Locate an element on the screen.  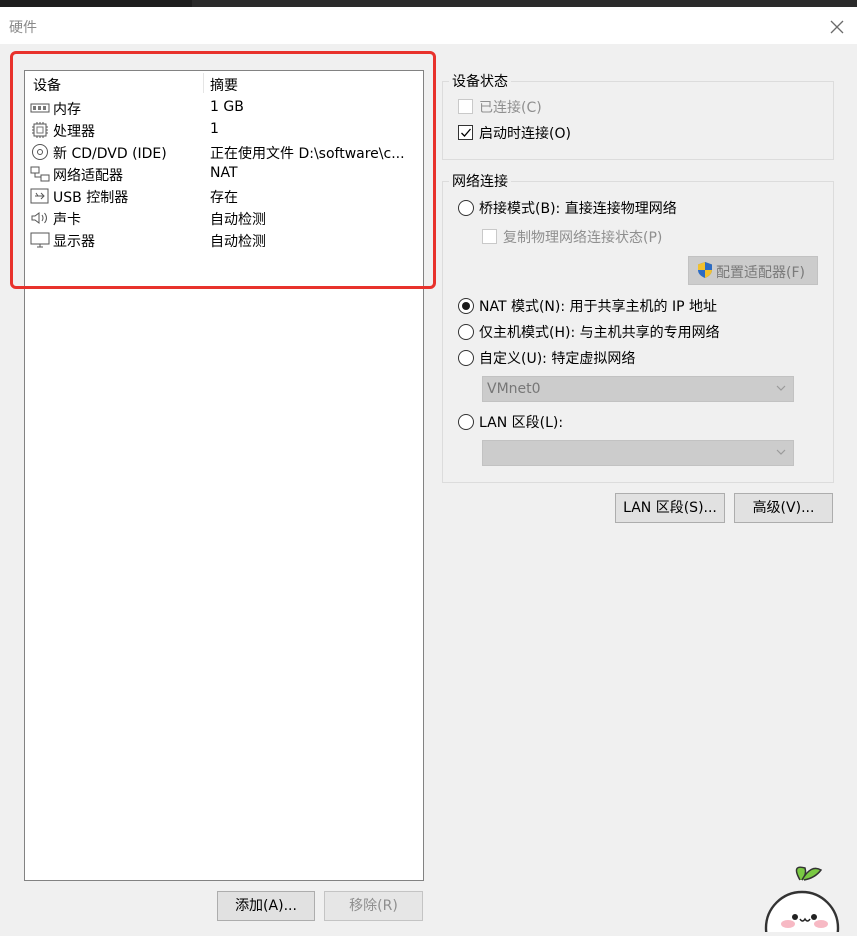
shield-icon is located at coordinates (705, 272).